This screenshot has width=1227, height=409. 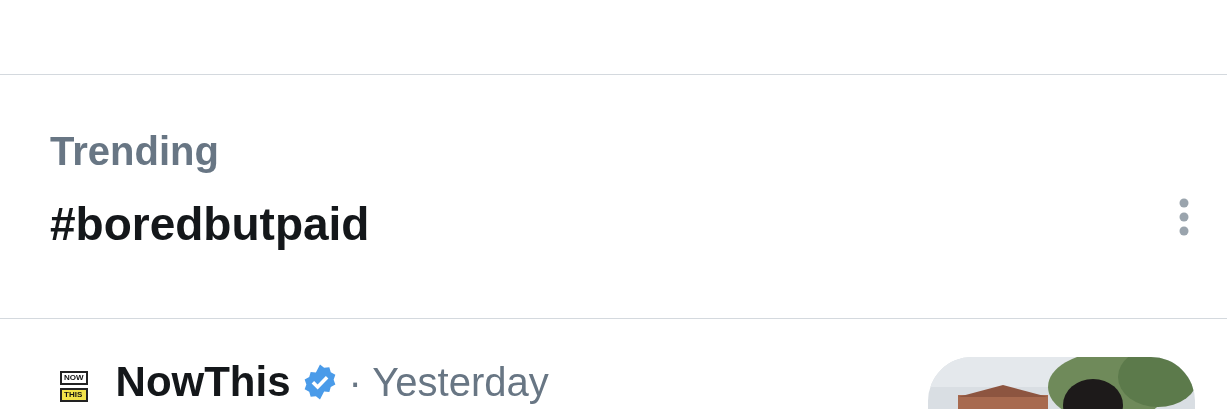 I want to click on author-name: NowThis, so click(x=203, y=382).